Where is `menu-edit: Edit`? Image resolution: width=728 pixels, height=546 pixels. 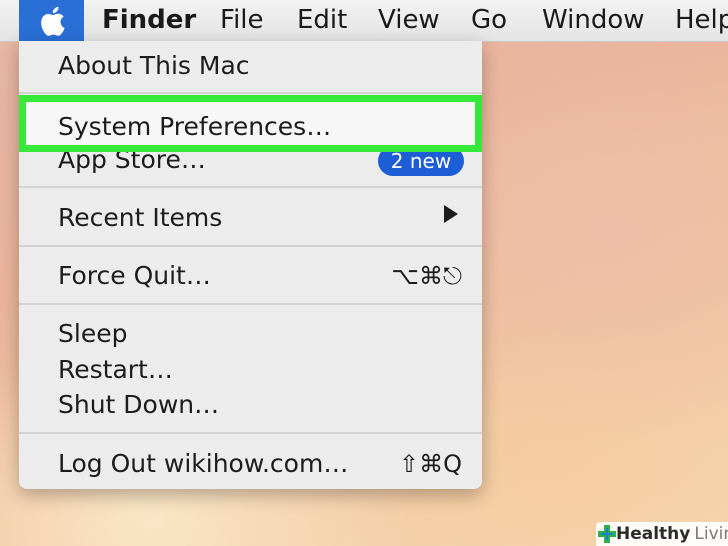 menu-edit: Edit is located at coordinates (322, 20).